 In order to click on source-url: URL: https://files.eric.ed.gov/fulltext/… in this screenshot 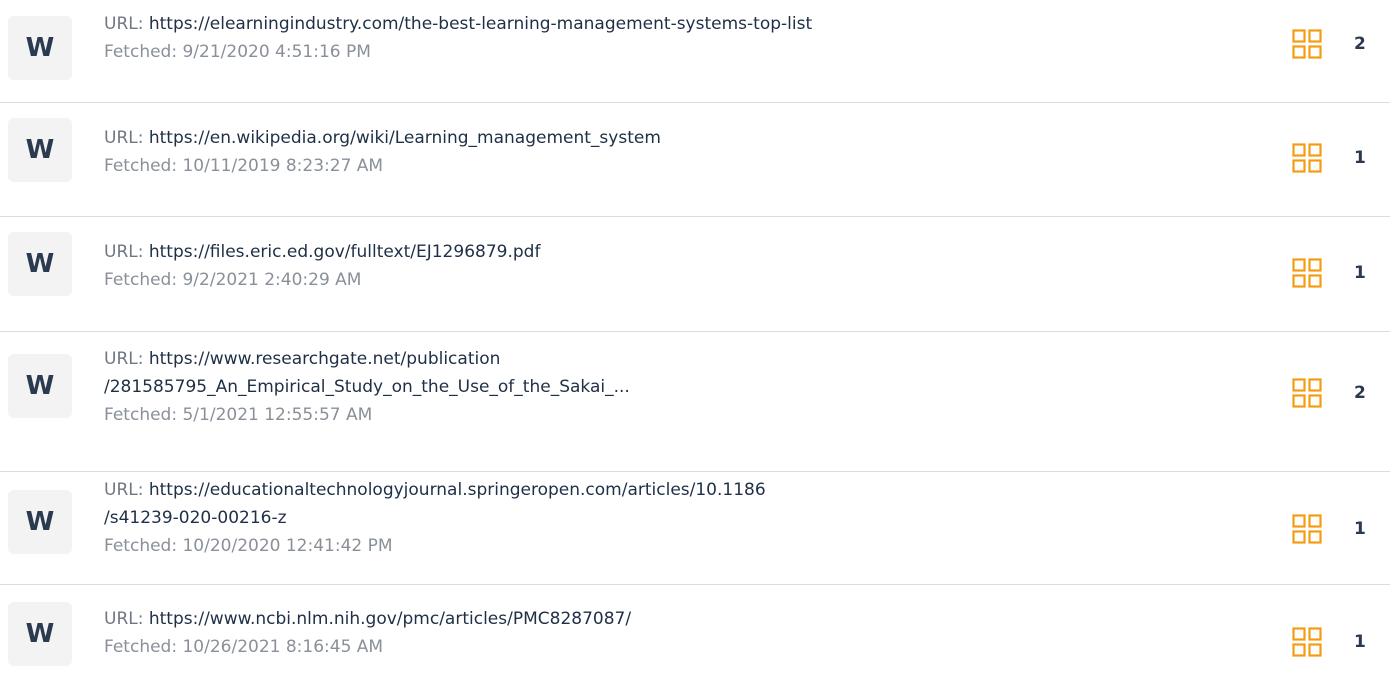, I will do `click(669, 252)`.